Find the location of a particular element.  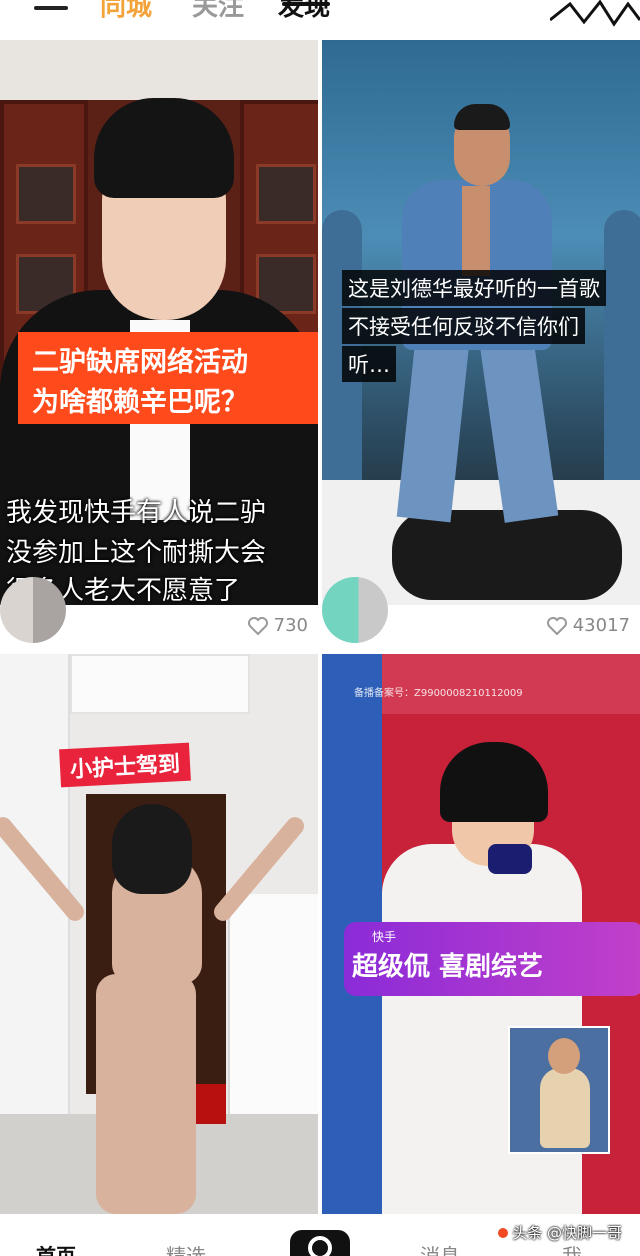

camera-icon is located at coordinates (320, 1243).